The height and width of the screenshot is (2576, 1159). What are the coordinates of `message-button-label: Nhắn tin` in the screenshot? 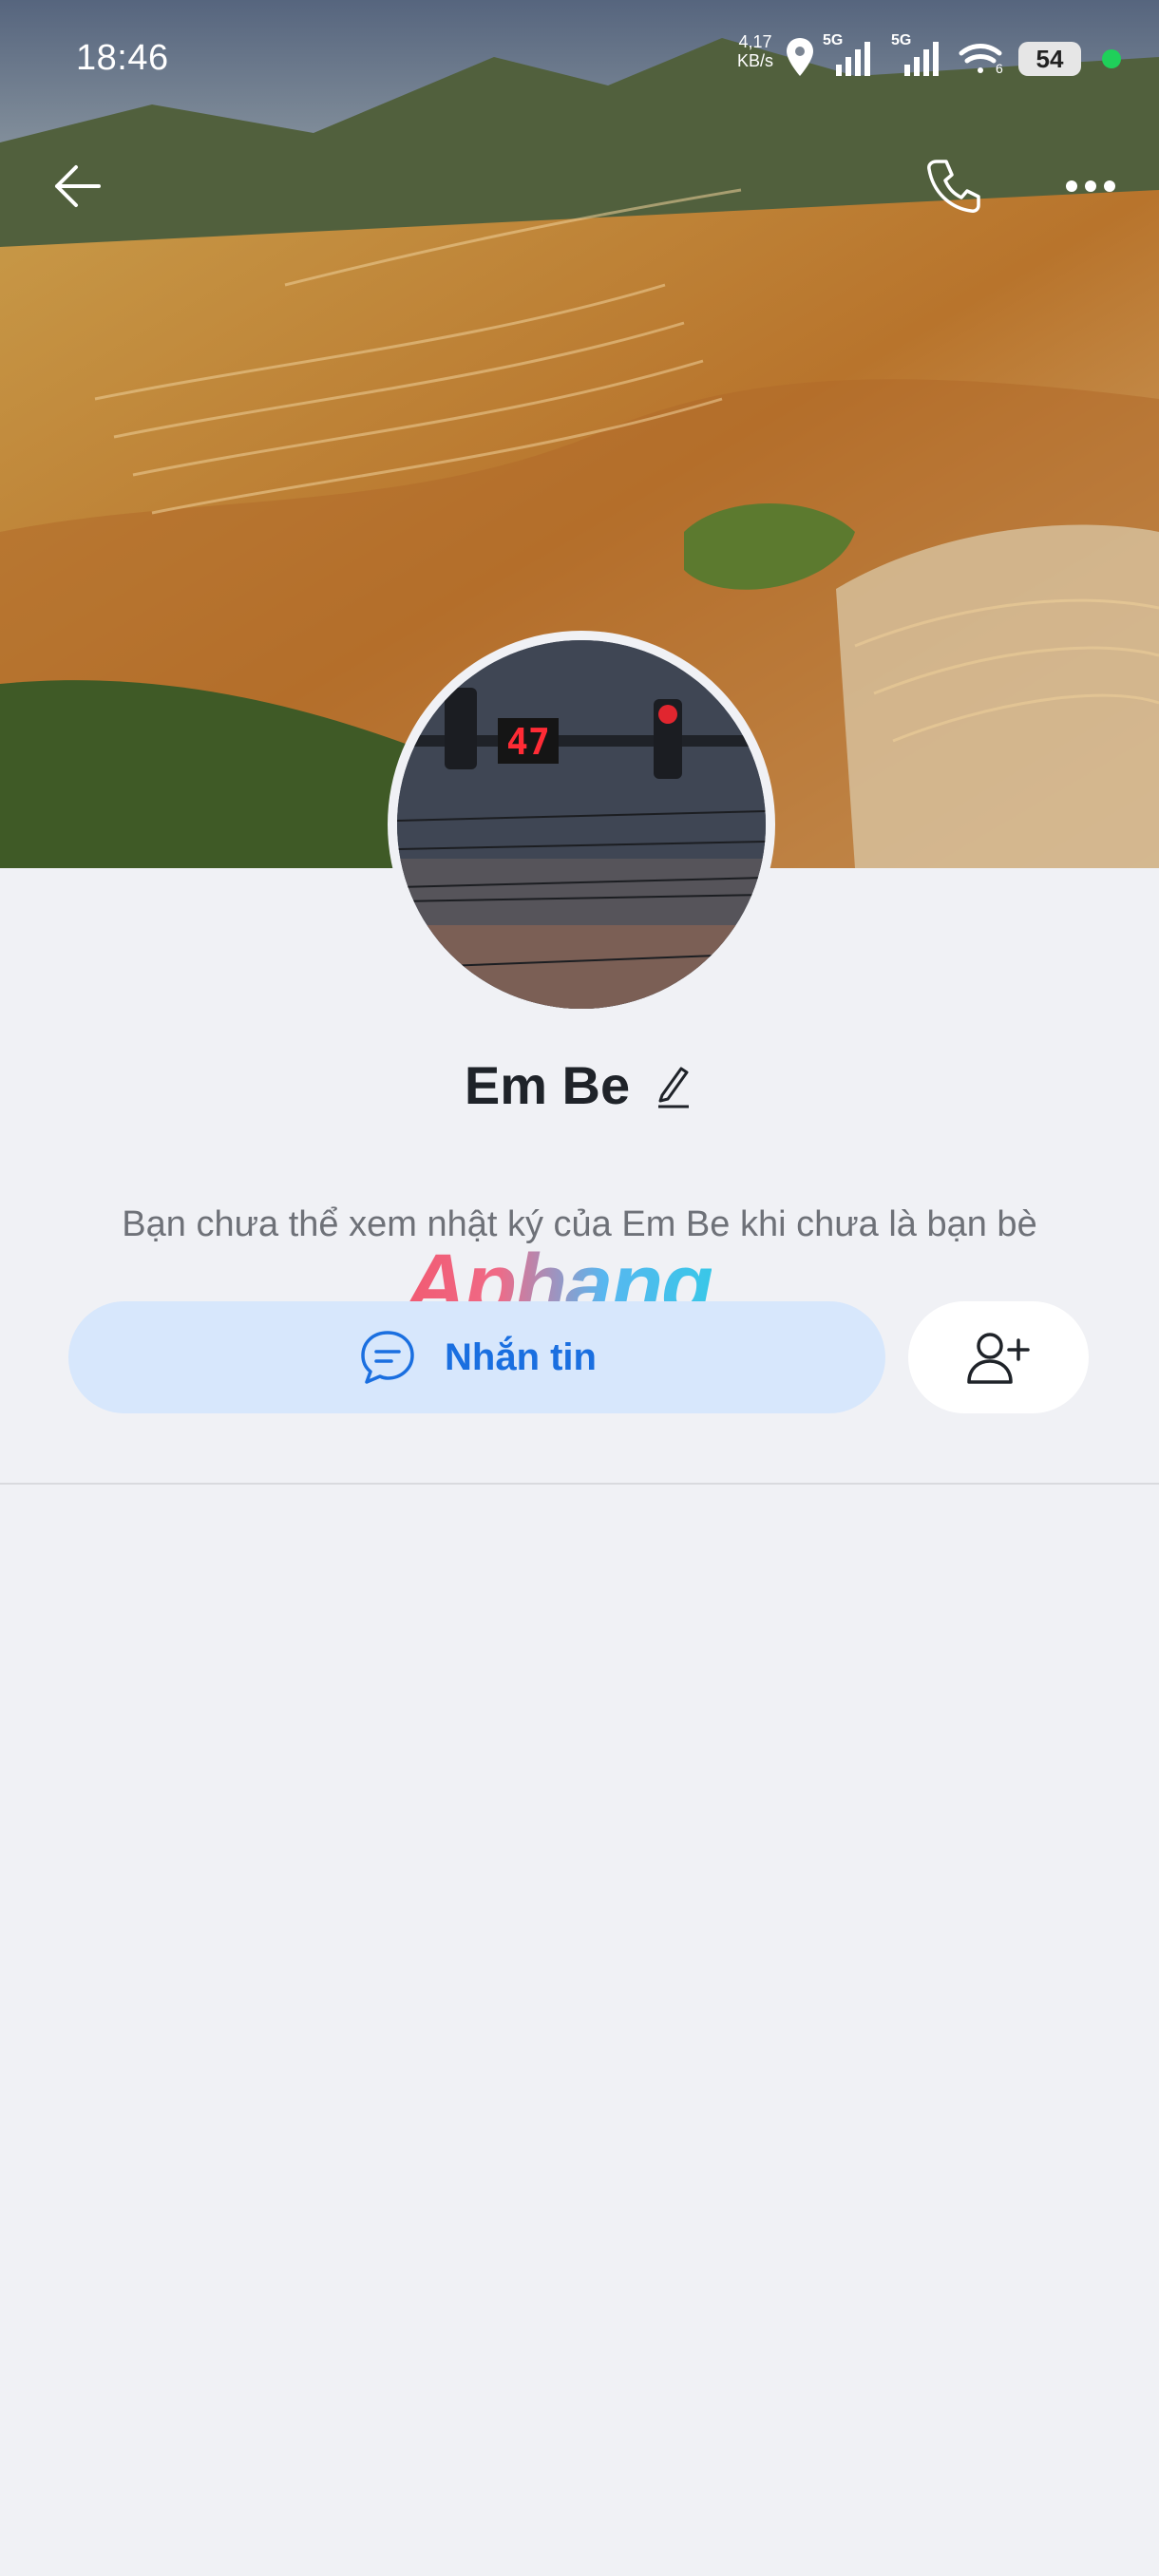 It's located at (521, 1356).